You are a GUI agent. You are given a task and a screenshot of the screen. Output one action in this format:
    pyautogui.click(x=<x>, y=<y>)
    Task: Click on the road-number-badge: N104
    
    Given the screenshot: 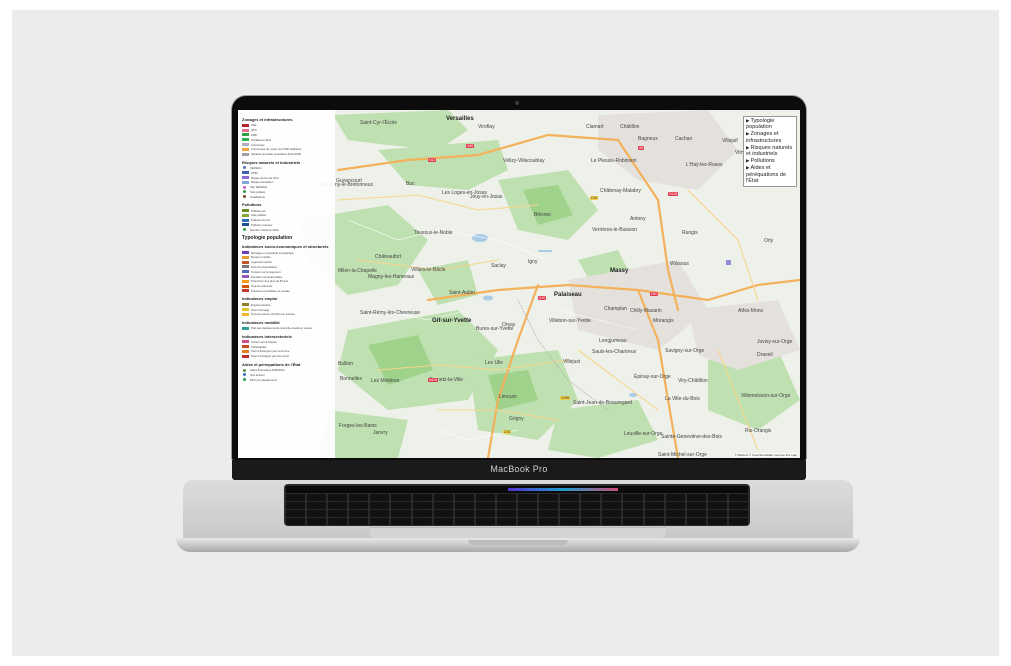 What is the action you would take?
    pyautogui.click(x=433, y=380)
    